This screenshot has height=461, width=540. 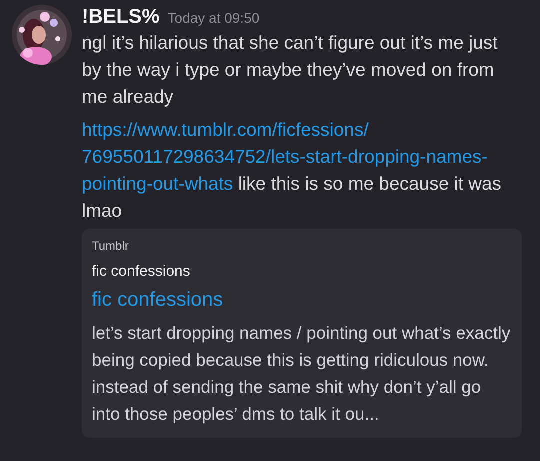 I want to click on timestamp: Today at 09:50, so click(x=214, y=18).